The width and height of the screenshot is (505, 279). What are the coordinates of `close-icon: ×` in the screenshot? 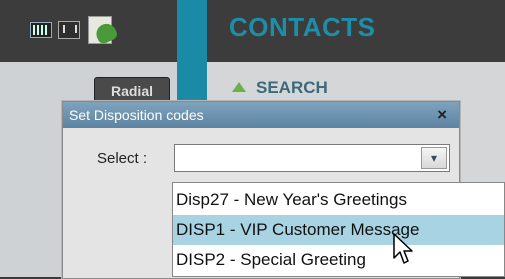 It's located at (442, 115).